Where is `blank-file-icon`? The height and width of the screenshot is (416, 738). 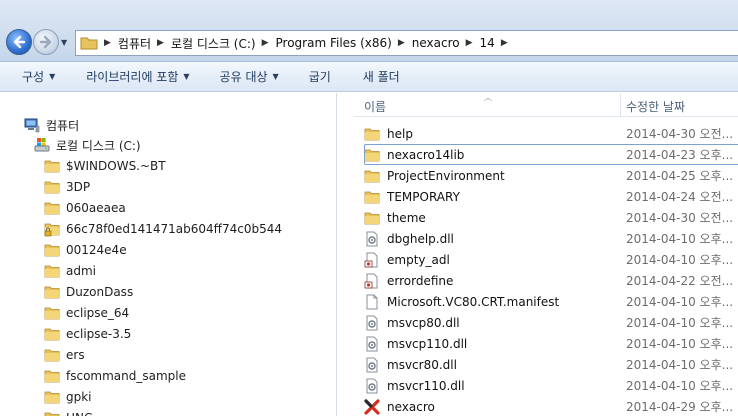
blank-file-icon is located at coordinates (372, 301).